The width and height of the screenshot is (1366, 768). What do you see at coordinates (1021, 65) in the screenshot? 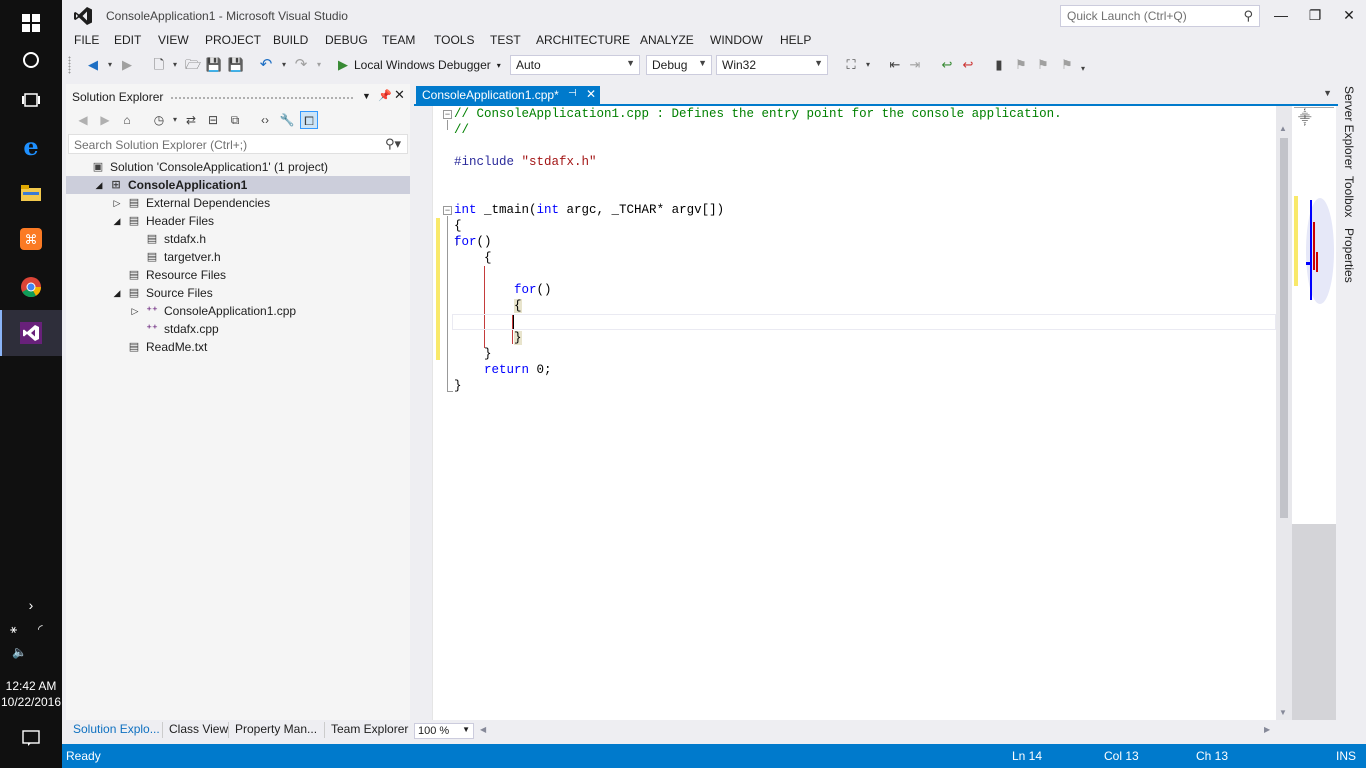
I see `previous-bookmark-icon: ⚑` at bounding box center [1021, 65].